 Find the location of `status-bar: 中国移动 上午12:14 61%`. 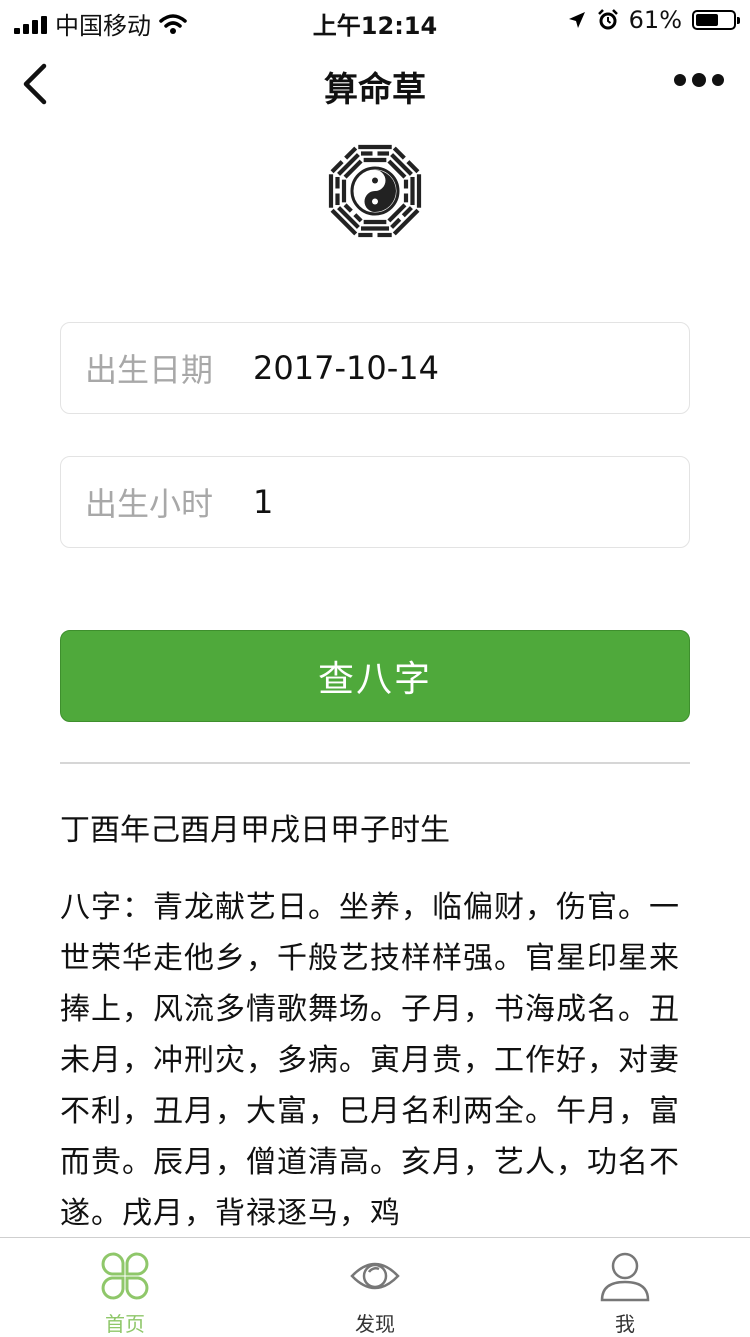

status-bar: 中国移动 上午12:14 61% is located at coordinates (375, 20).